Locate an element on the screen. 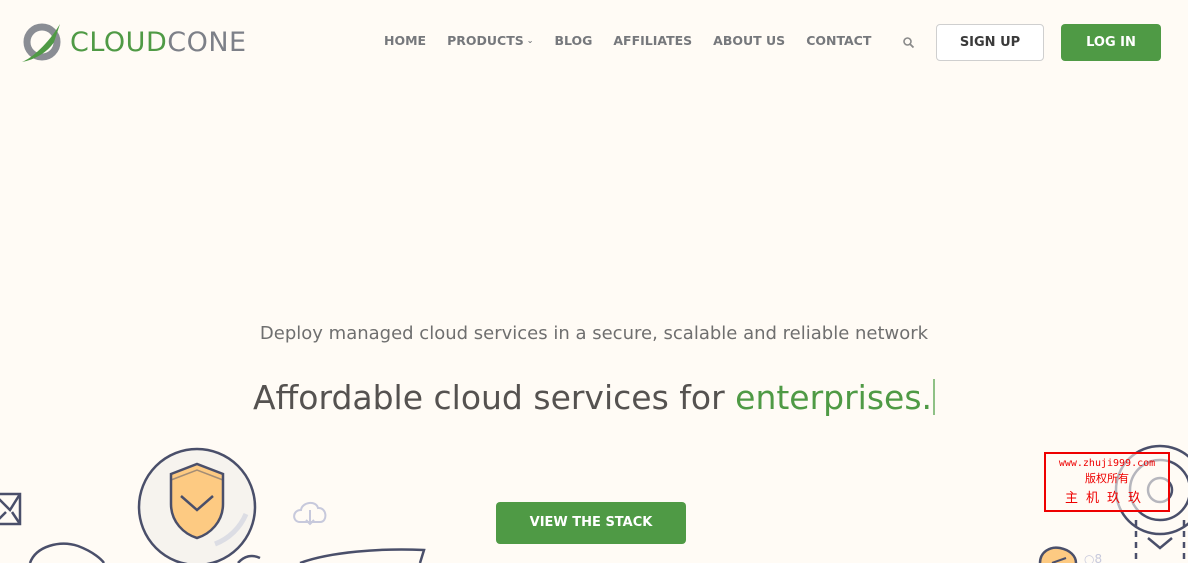 The height and width of the screenshot is (563, 1188). nav-home: HOME is located at coordinates (405, 40).